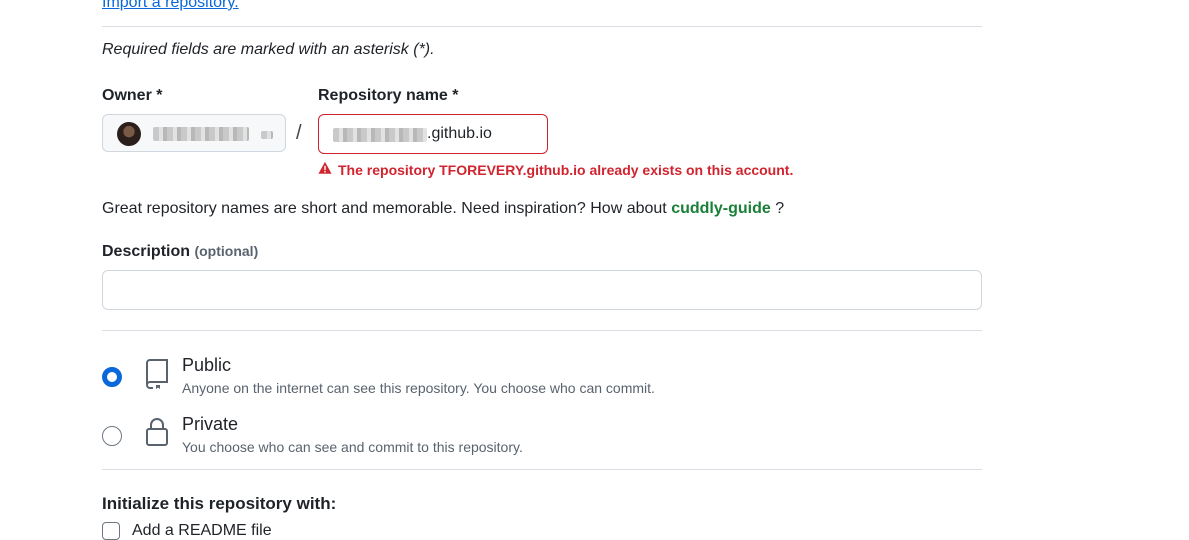 This screenshot has width=1189, height=540. What do you see at coordinates (542, 290) in the screenshot?
I see `description-input` at bounding box center [542, 290].